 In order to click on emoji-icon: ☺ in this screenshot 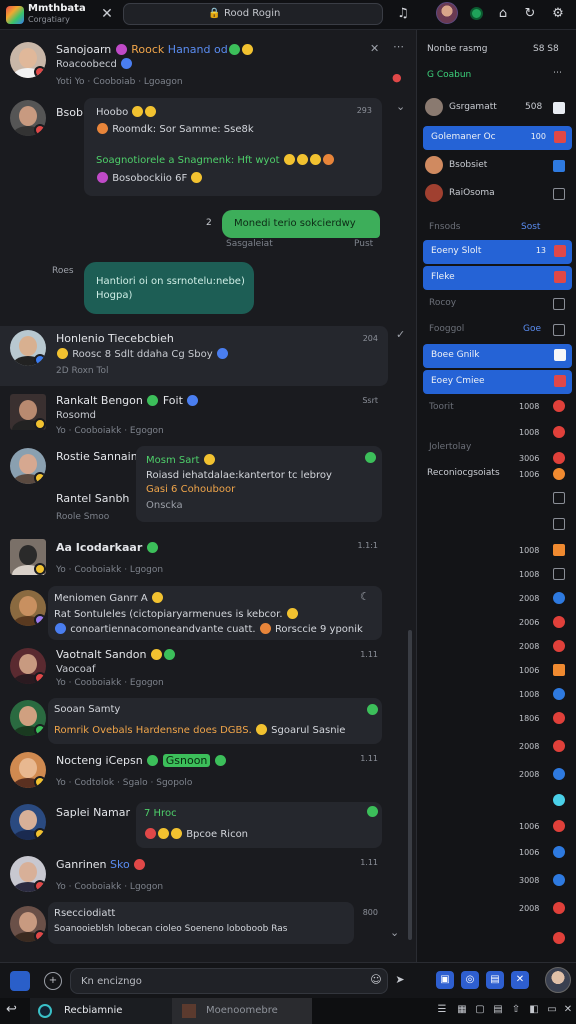, I will do `click(376, 980)`.